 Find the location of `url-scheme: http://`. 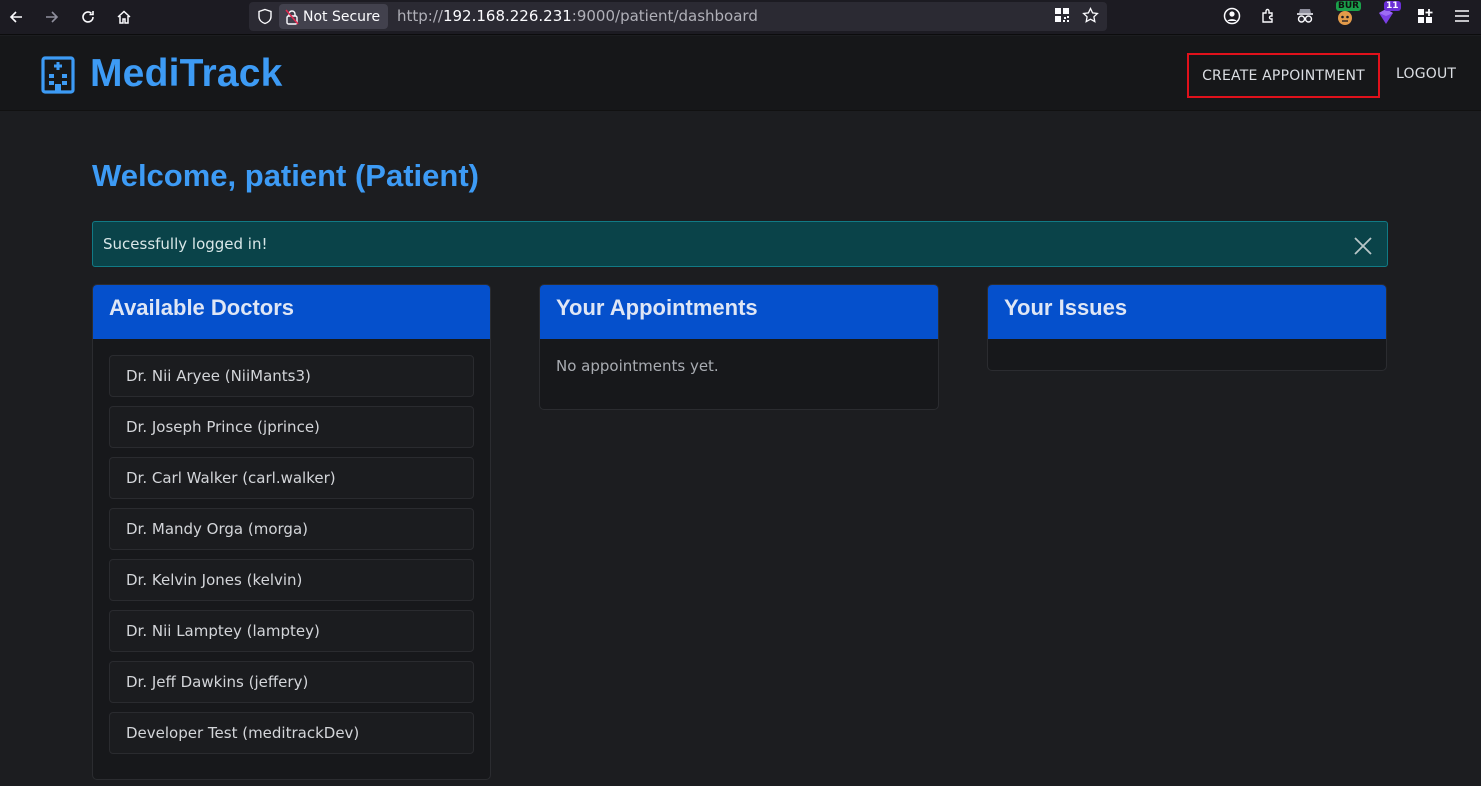

url-scheme: http:// is located at coordinates (420, 16).